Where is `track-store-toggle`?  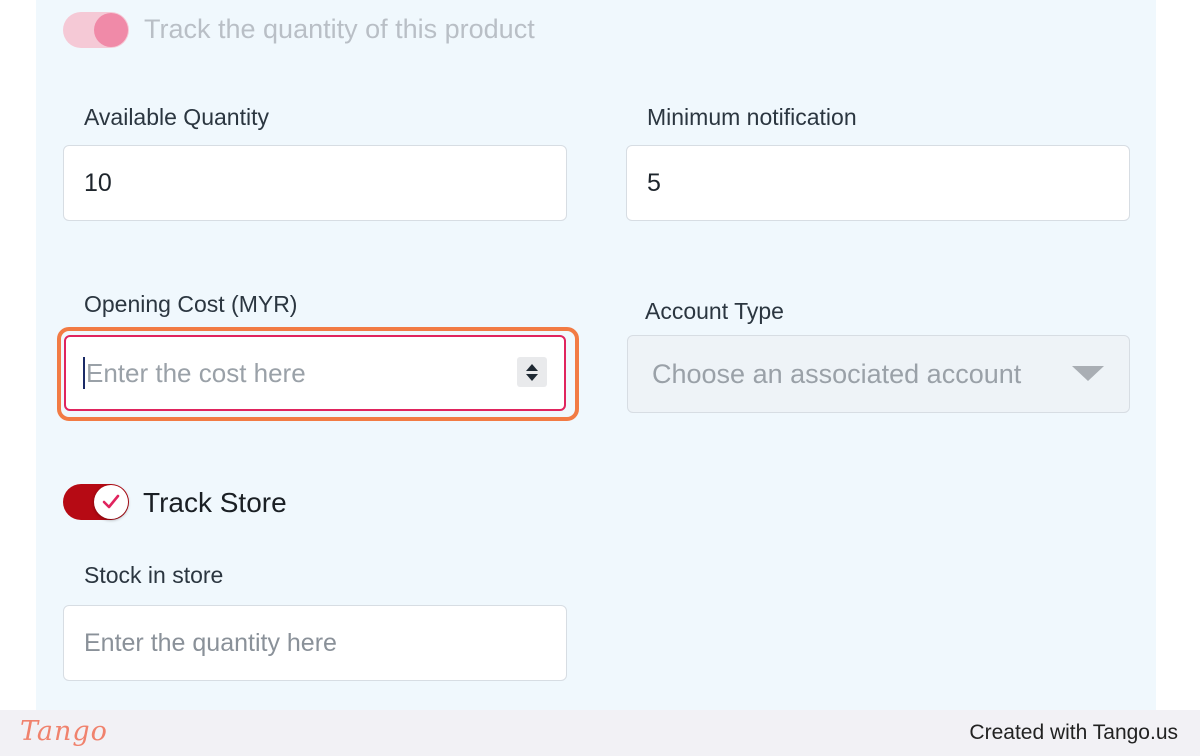 track-store-toggle is located at coordinates (96, 502).